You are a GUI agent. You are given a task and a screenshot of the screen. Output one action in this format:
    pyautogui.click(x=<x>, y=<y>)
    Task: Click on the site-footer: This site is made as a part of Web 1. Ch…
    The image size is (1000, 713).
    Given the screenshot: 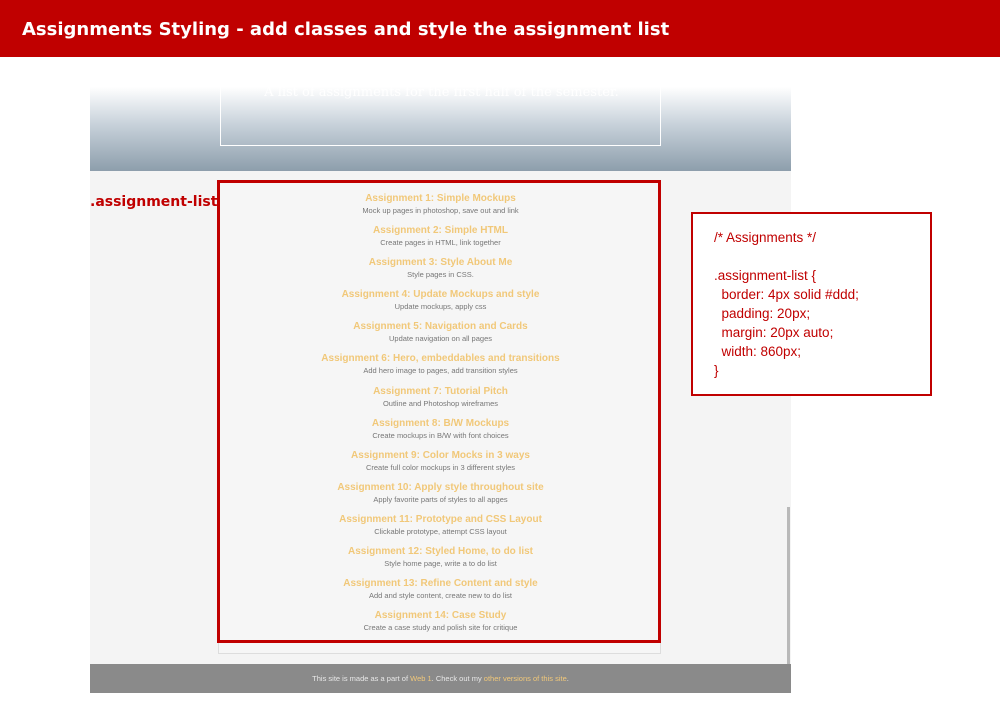 What is the action you would take?
    pyautogui.click(x=440, y=678)
    